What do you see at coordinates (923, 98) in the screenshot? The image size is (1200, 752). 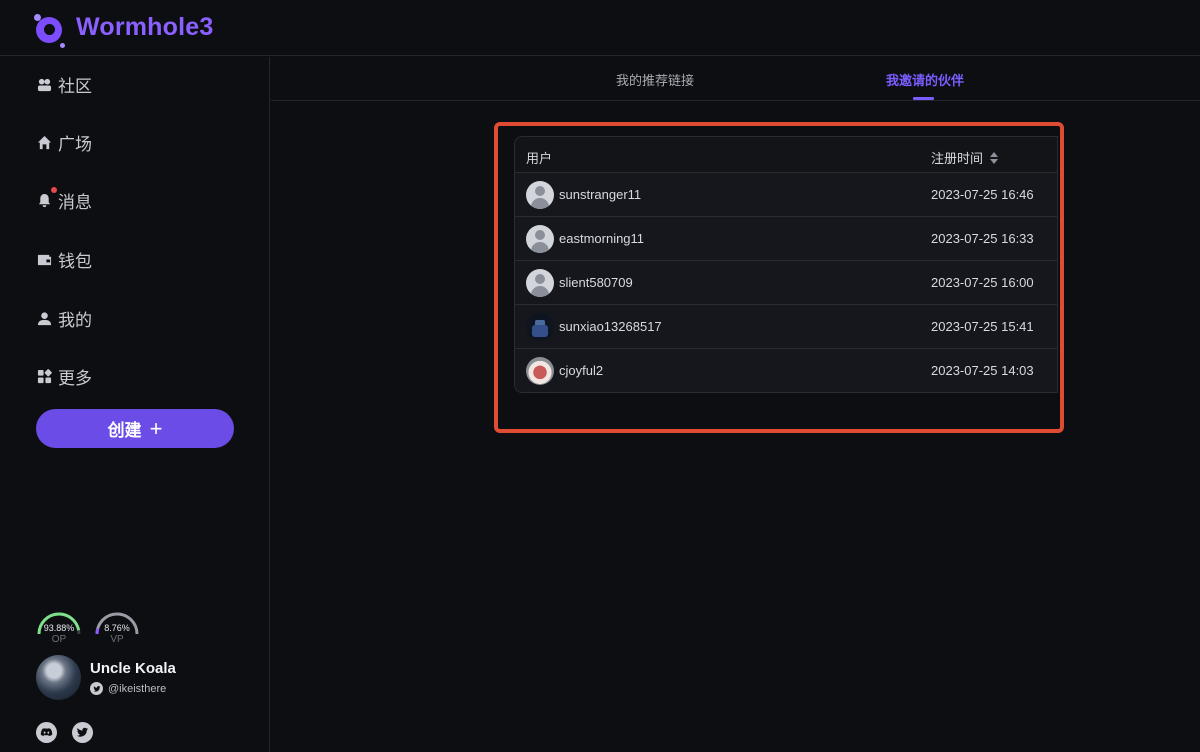 I see `active-tab-indicator` at bounding box center [923, 98].